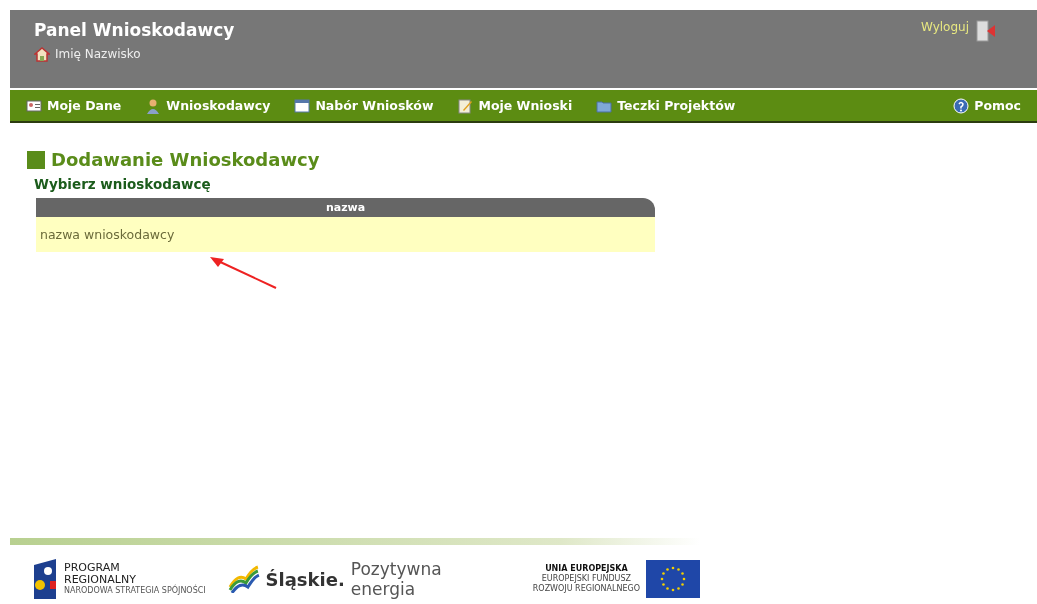 The width and height of the screenshot is (1037, 604). I want to click on column-header: nazwa, so click(345, 208).